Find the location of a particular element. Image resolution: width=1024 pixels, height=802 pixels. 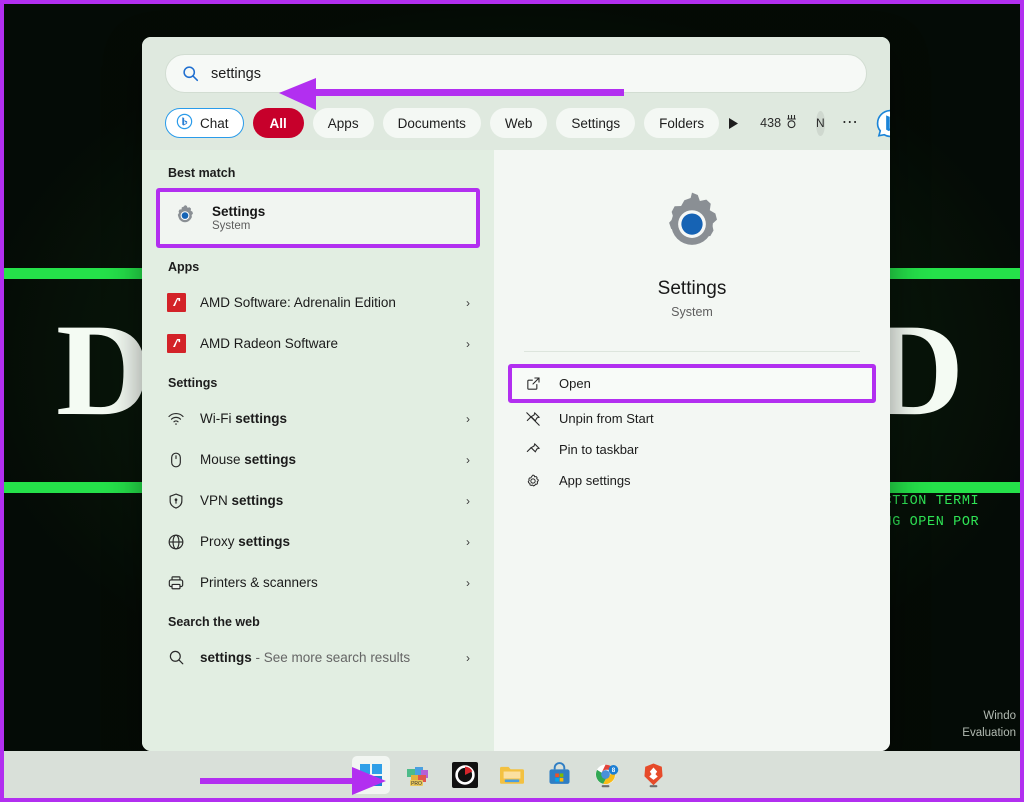

tab-folders: Folders is located at coordinates (682, 123).